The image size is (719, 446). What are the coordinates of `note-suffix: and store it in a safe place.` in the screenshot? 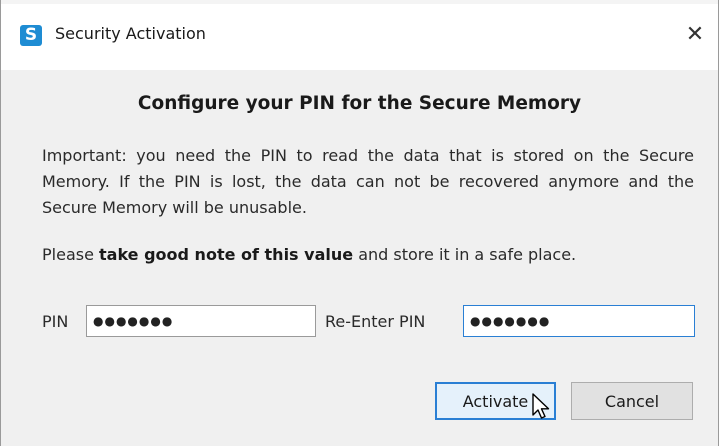 It's located at (465, 254).